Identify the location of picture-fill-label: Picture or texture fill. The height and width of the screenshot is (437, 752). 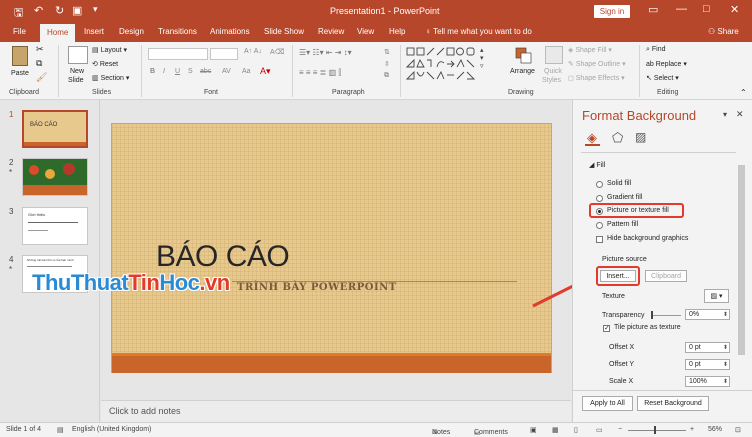
(638, 210).